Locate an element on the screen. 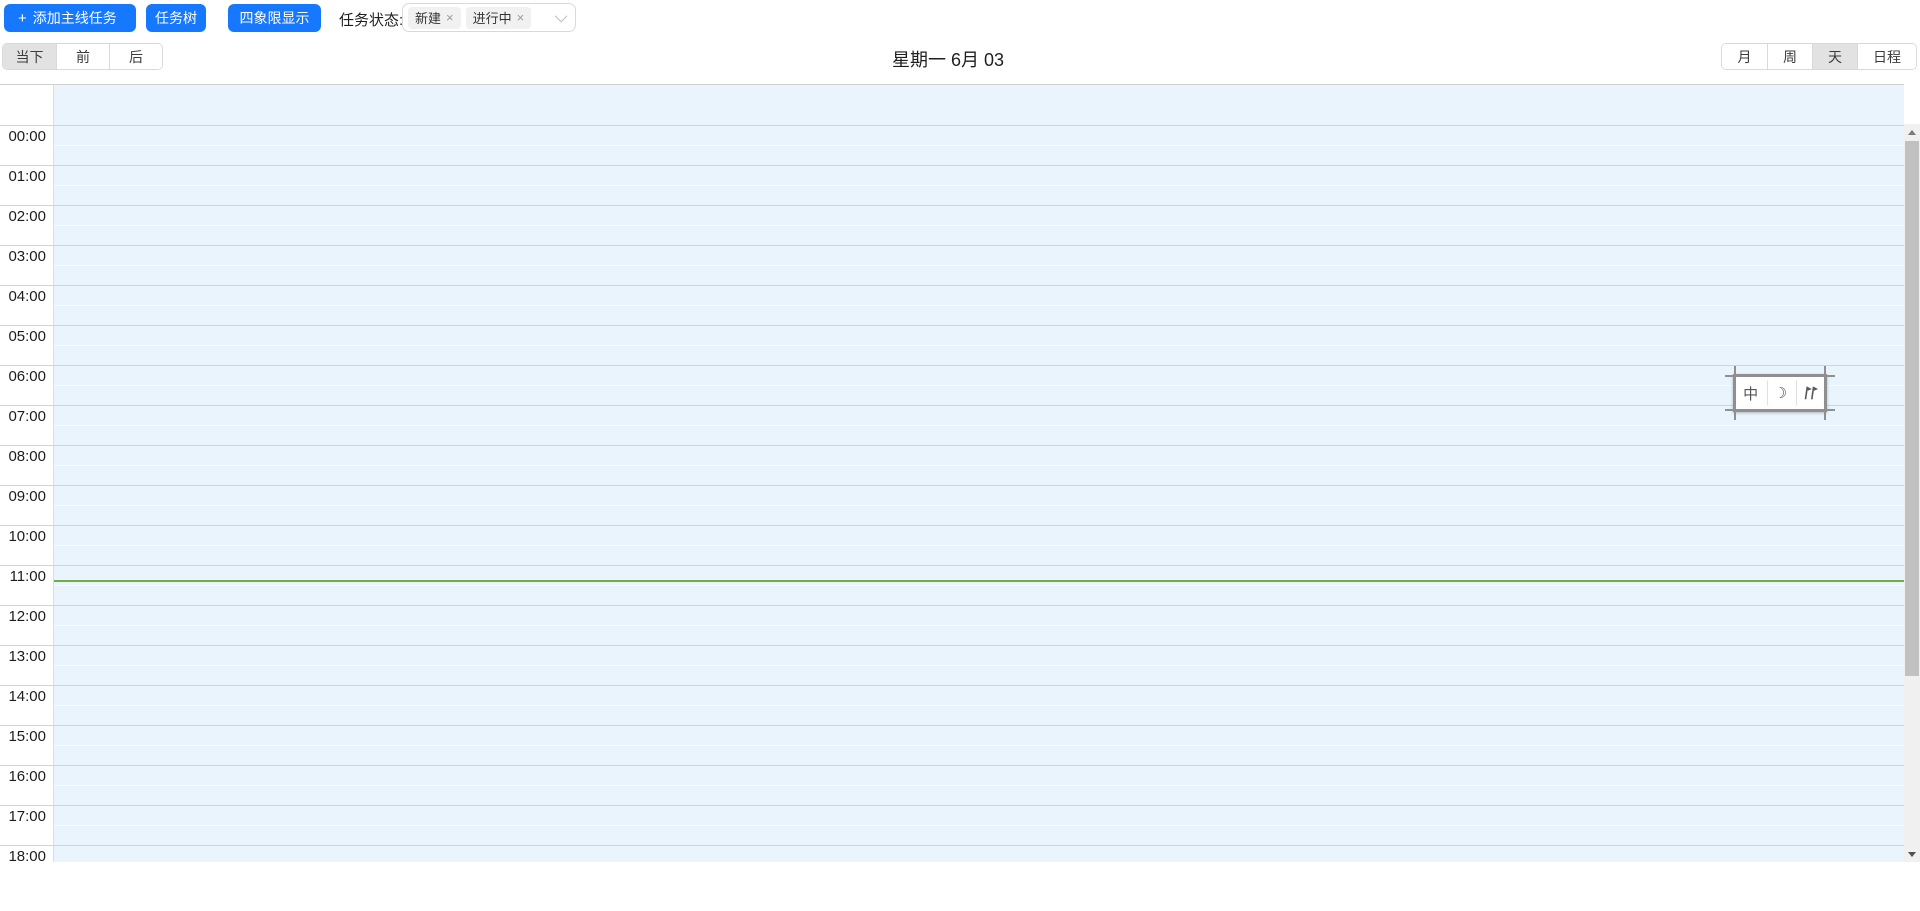  time-row: 15:00 is located at coordinates (952, 745).